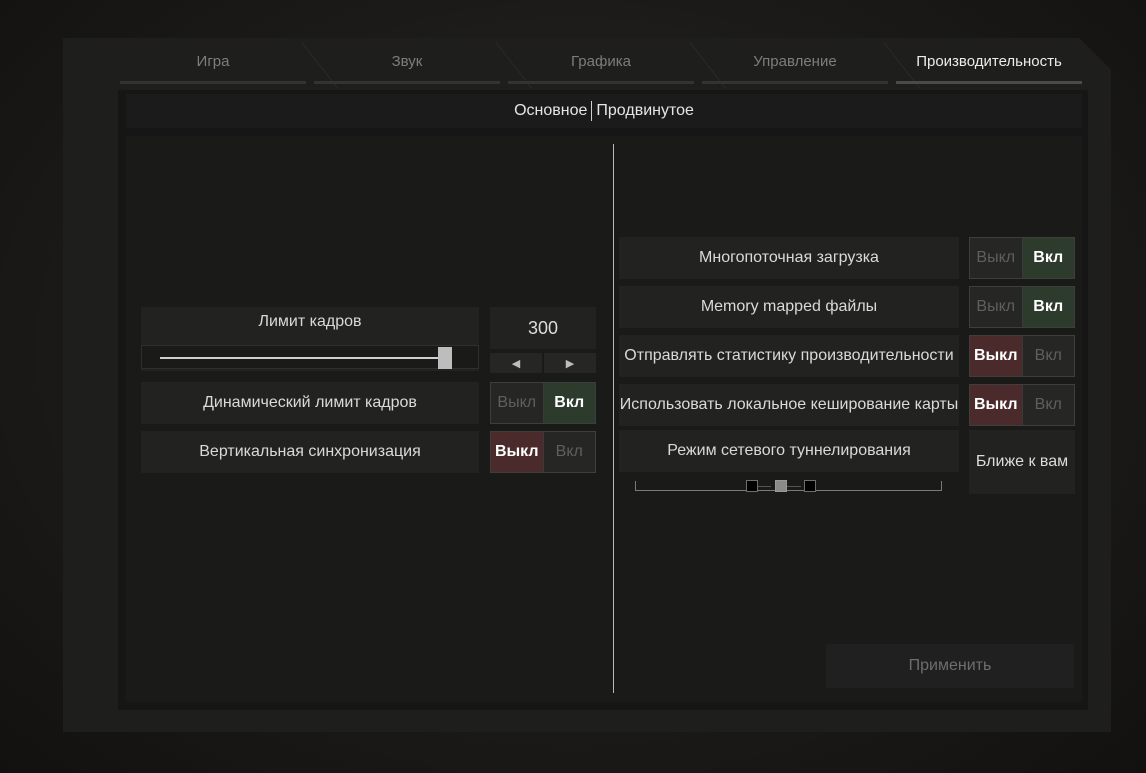 The height and width of the screenshot is (773, 1146). Describe the element at coordinates (1022, 462) in the screenshot. I see `tunneling-value: Ближе к вам` at that location.